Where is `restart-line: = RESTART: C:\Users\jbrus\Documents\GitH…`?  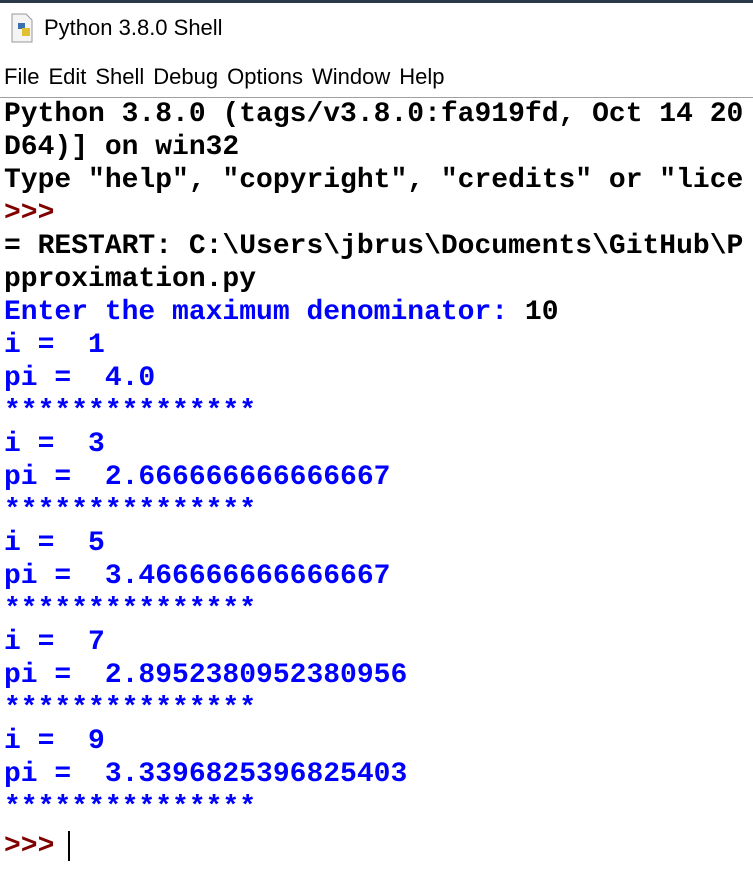
restart-line: = RESTART: C:\Users\jbrus\Documents\GitH… is located at coordinates (374, 246).